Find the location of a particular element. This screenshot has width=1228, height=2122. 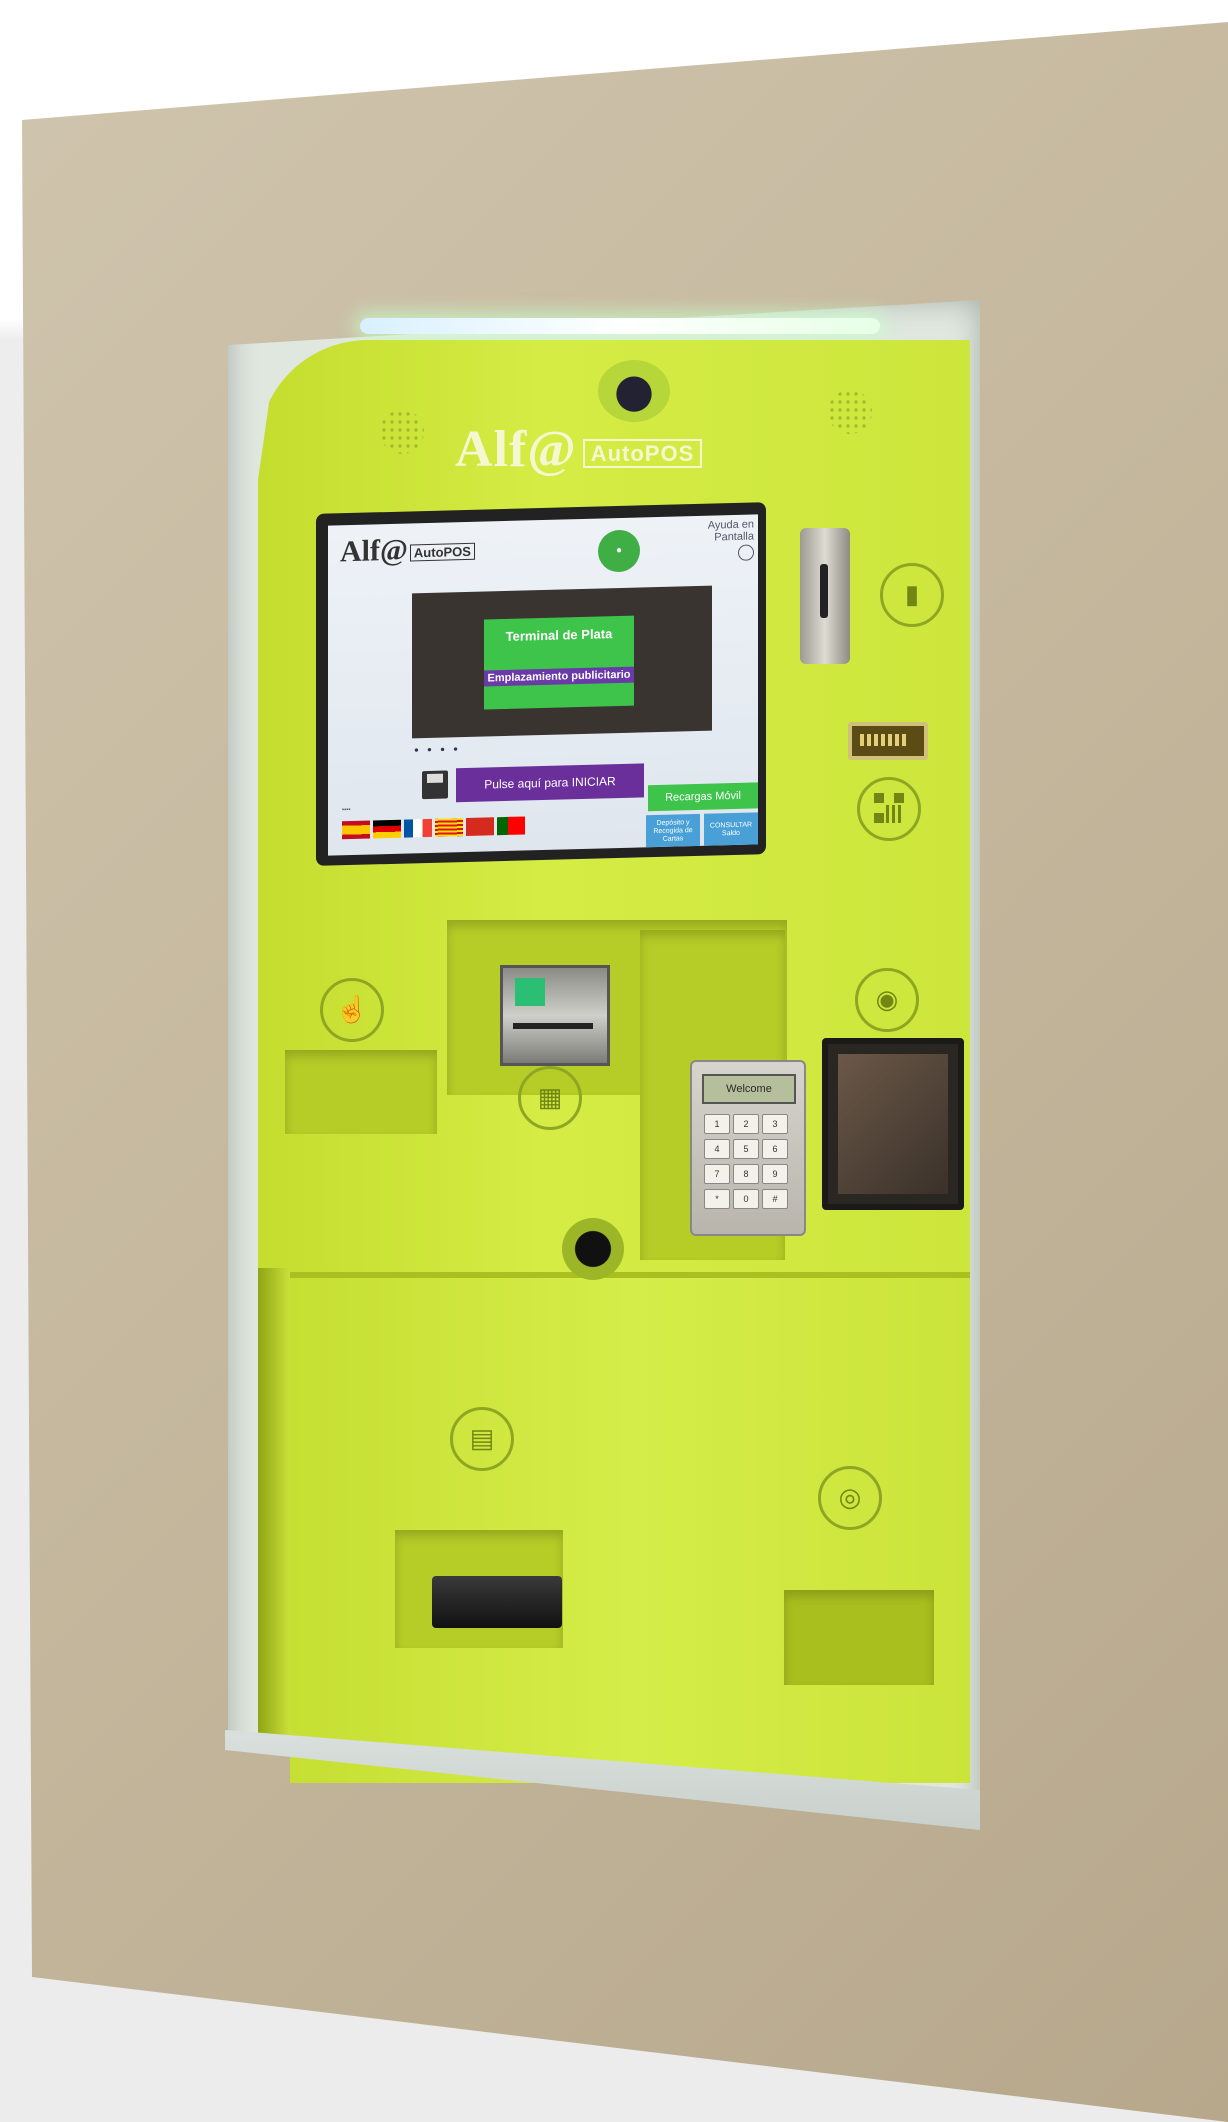

pinpad-keys: 1 2 3 4 5 6 7 8 9 * 0 # is located at coordinates (746, 1161).